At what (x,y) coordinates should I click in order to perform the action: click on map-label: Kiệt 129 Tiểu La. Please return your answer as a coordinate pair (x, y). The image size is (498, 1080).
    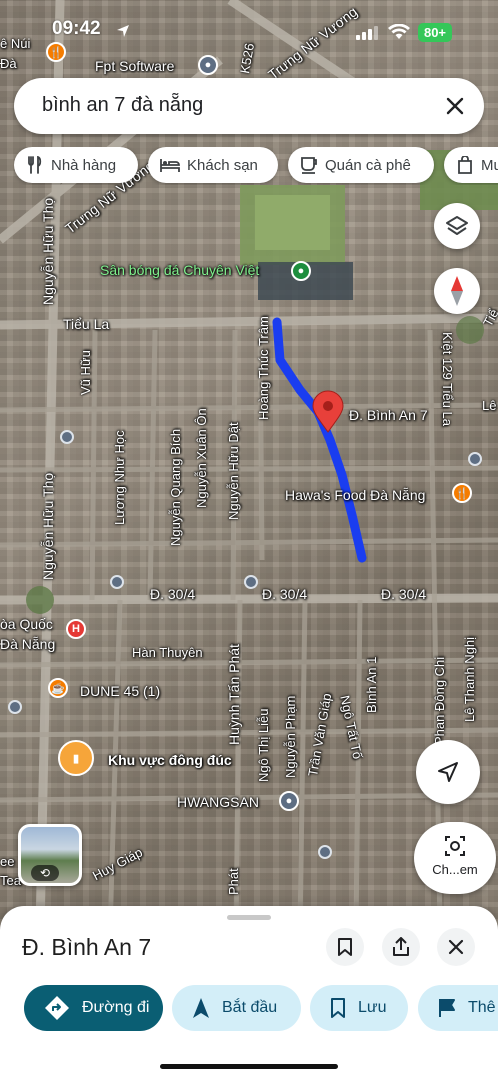
    Looking at the image, I should click on (447, 379).